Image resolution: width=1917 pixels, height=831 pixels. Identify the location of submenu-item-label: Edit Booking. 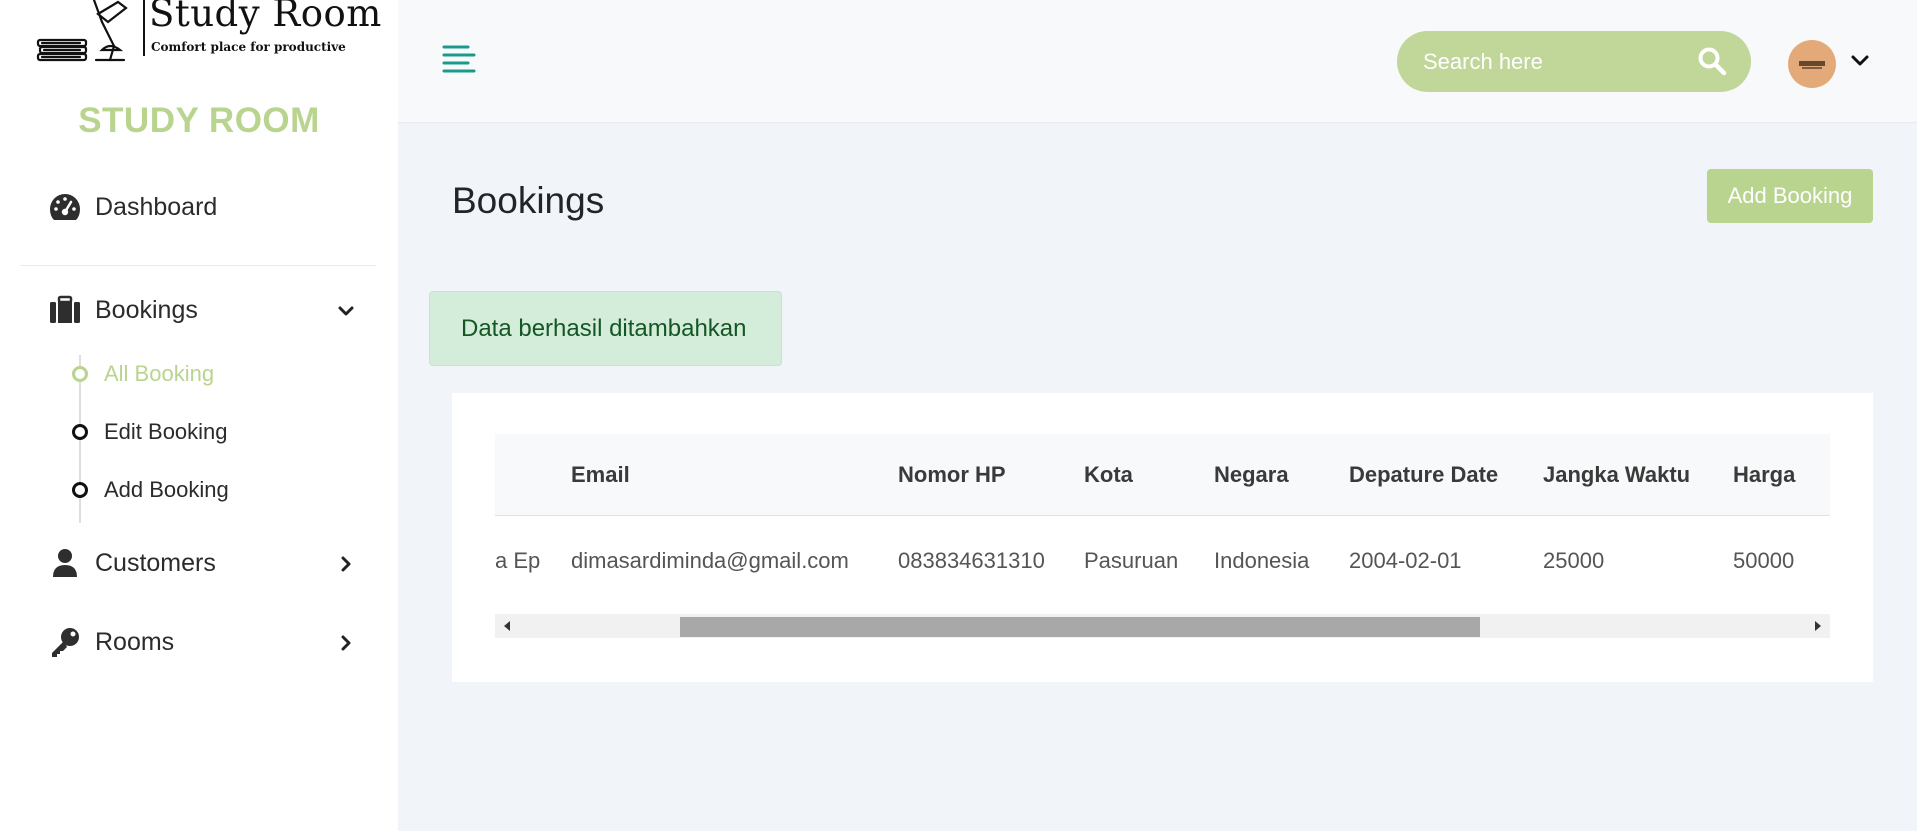
(166, 431).